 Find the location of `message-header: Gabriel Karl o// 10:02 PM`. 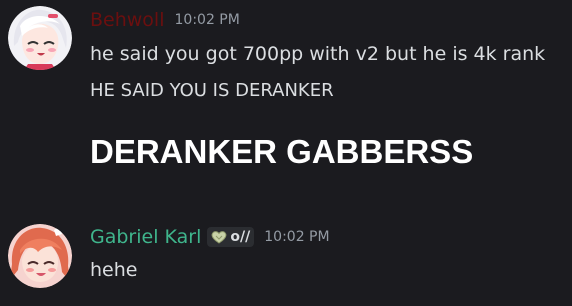

message-header: Gabriel Karl o// 10:02 PM is located at coordinates (210, 237).